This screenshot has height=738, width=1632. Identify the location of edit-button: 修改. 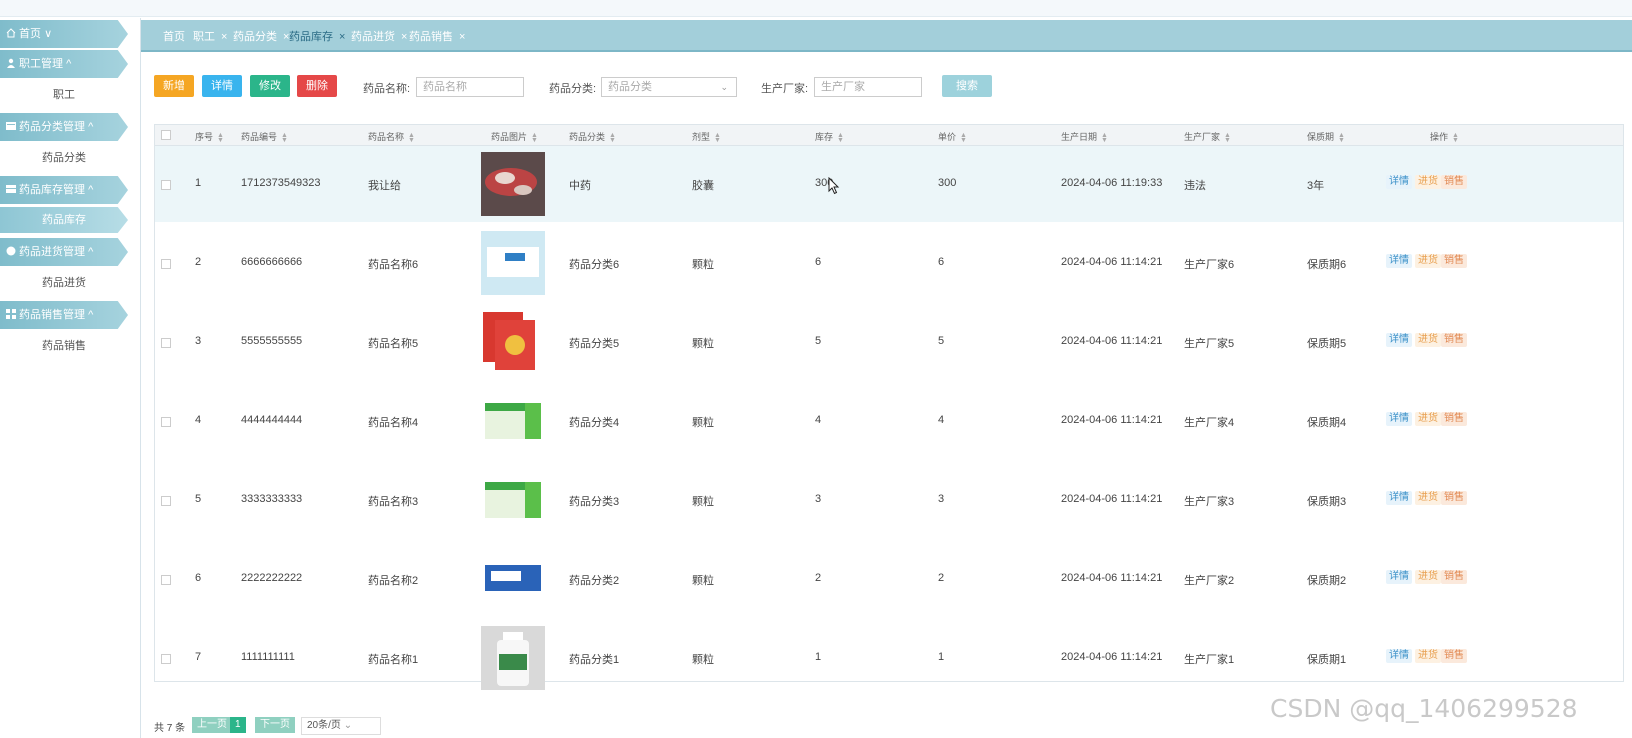
(270, 86).